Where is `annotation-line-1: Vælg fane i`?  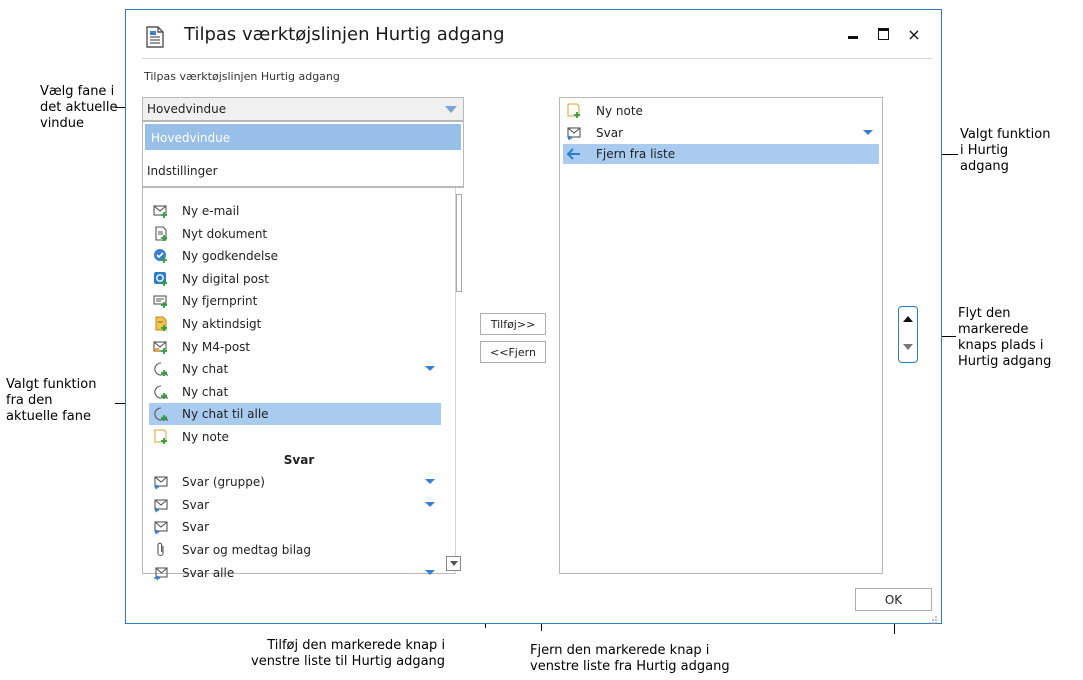
annotation-line-1: Vælg fane i is located at coordinates (77, 91).